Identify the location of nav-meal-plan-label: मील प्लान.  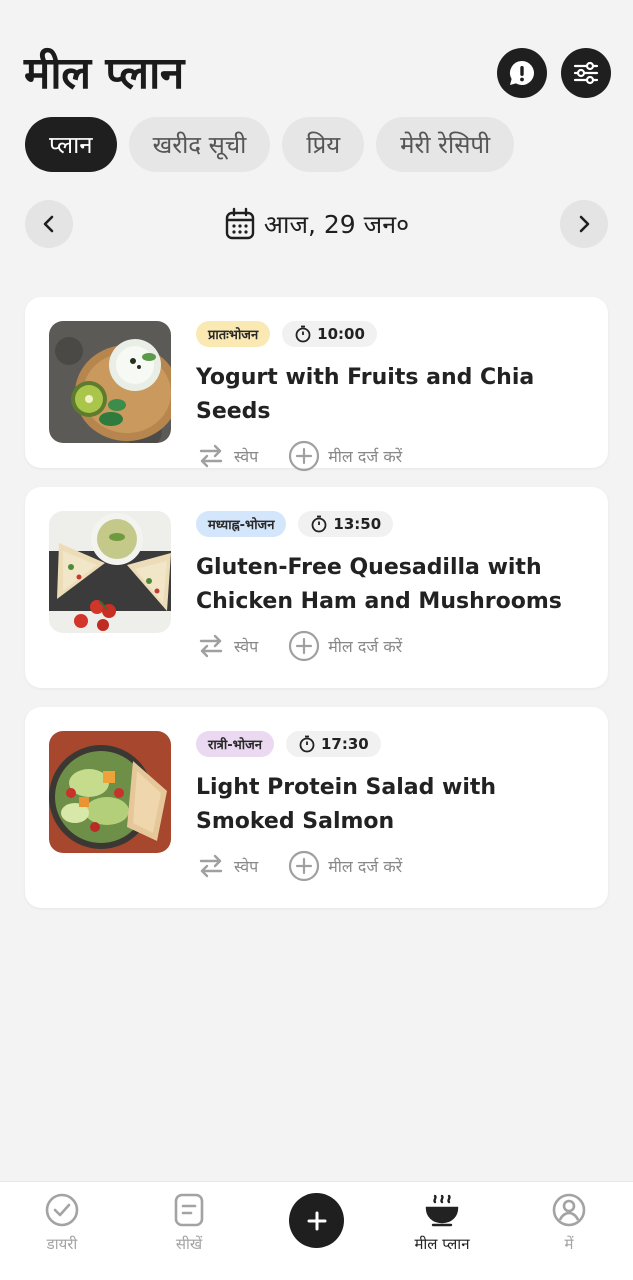
(442, 1244).